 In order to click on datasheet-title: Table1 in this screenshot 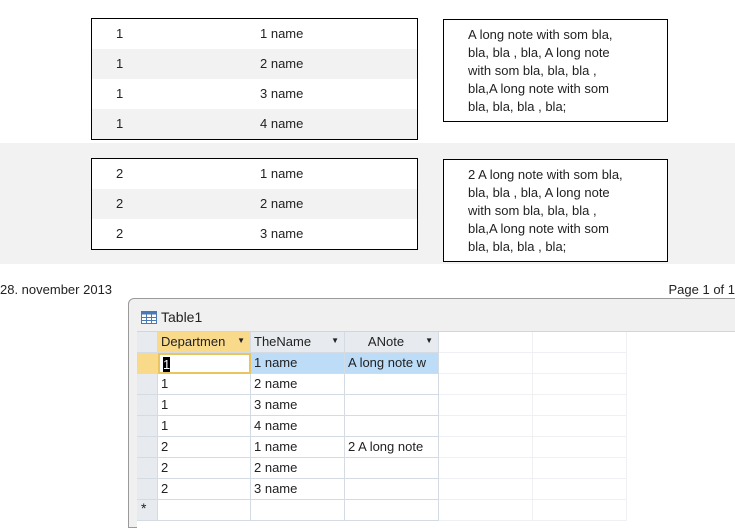, I will do `click(181, 317)`.